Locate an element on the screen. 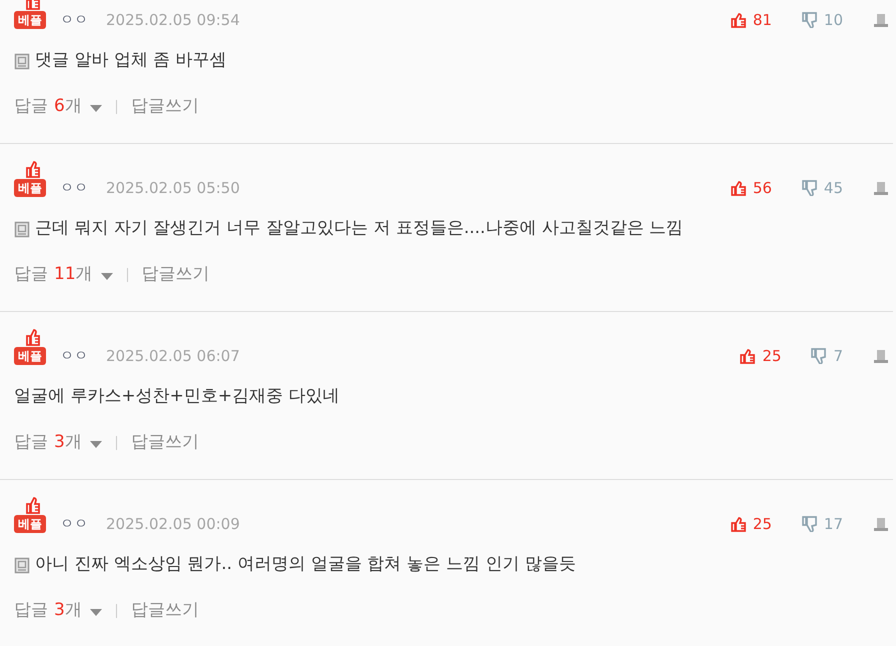 This screenshot has width=896, height=646. comment-date: 2025.02.05 05:50 is located at coordinates (173, 188).